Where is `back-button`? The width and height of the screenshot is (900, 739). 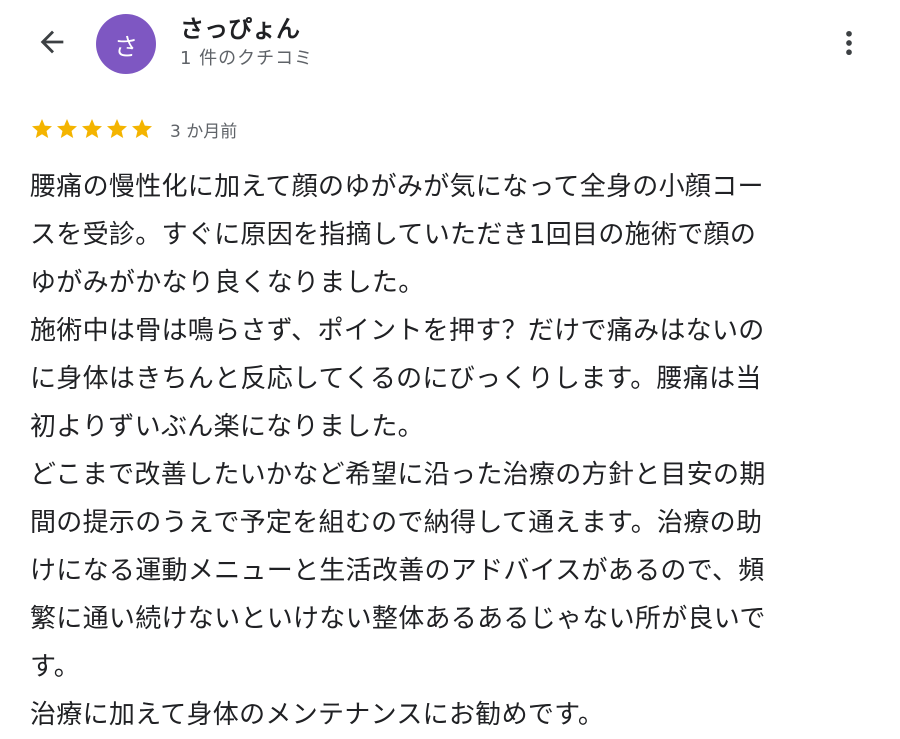
back-button is located at coordinates (52, 42).